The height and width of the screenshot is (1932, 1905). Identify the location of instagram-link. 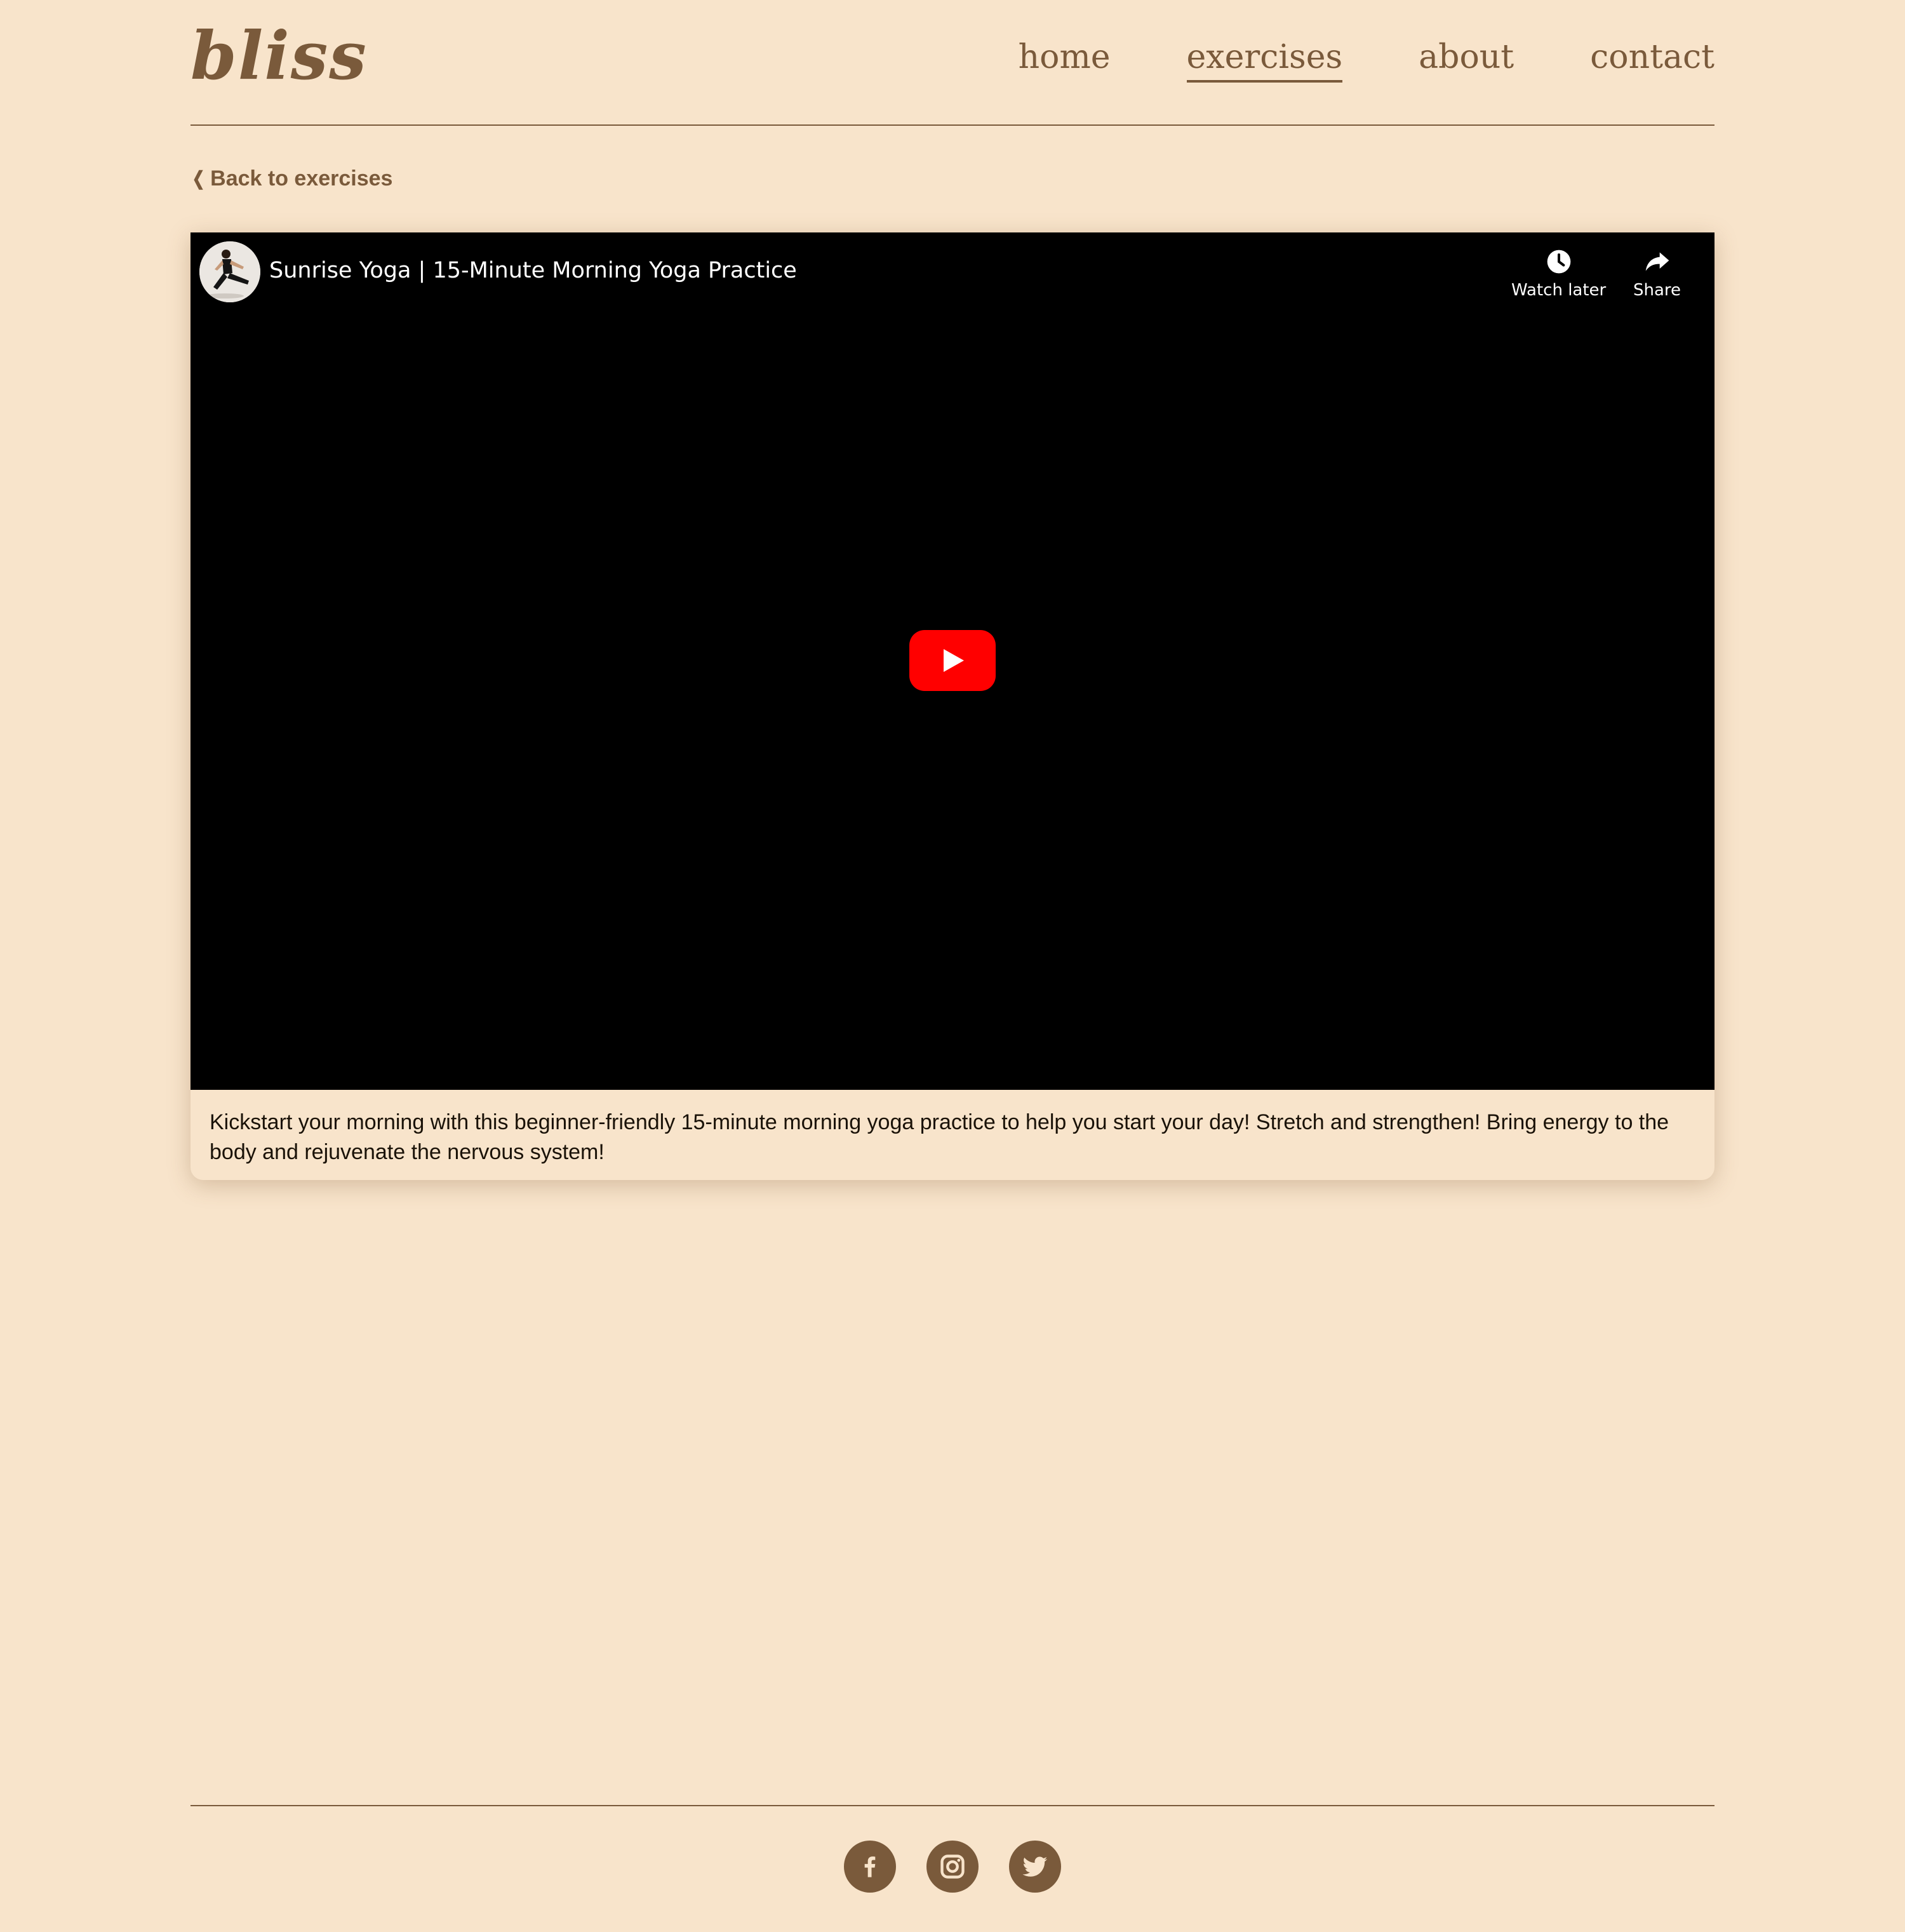
(952, 1867).